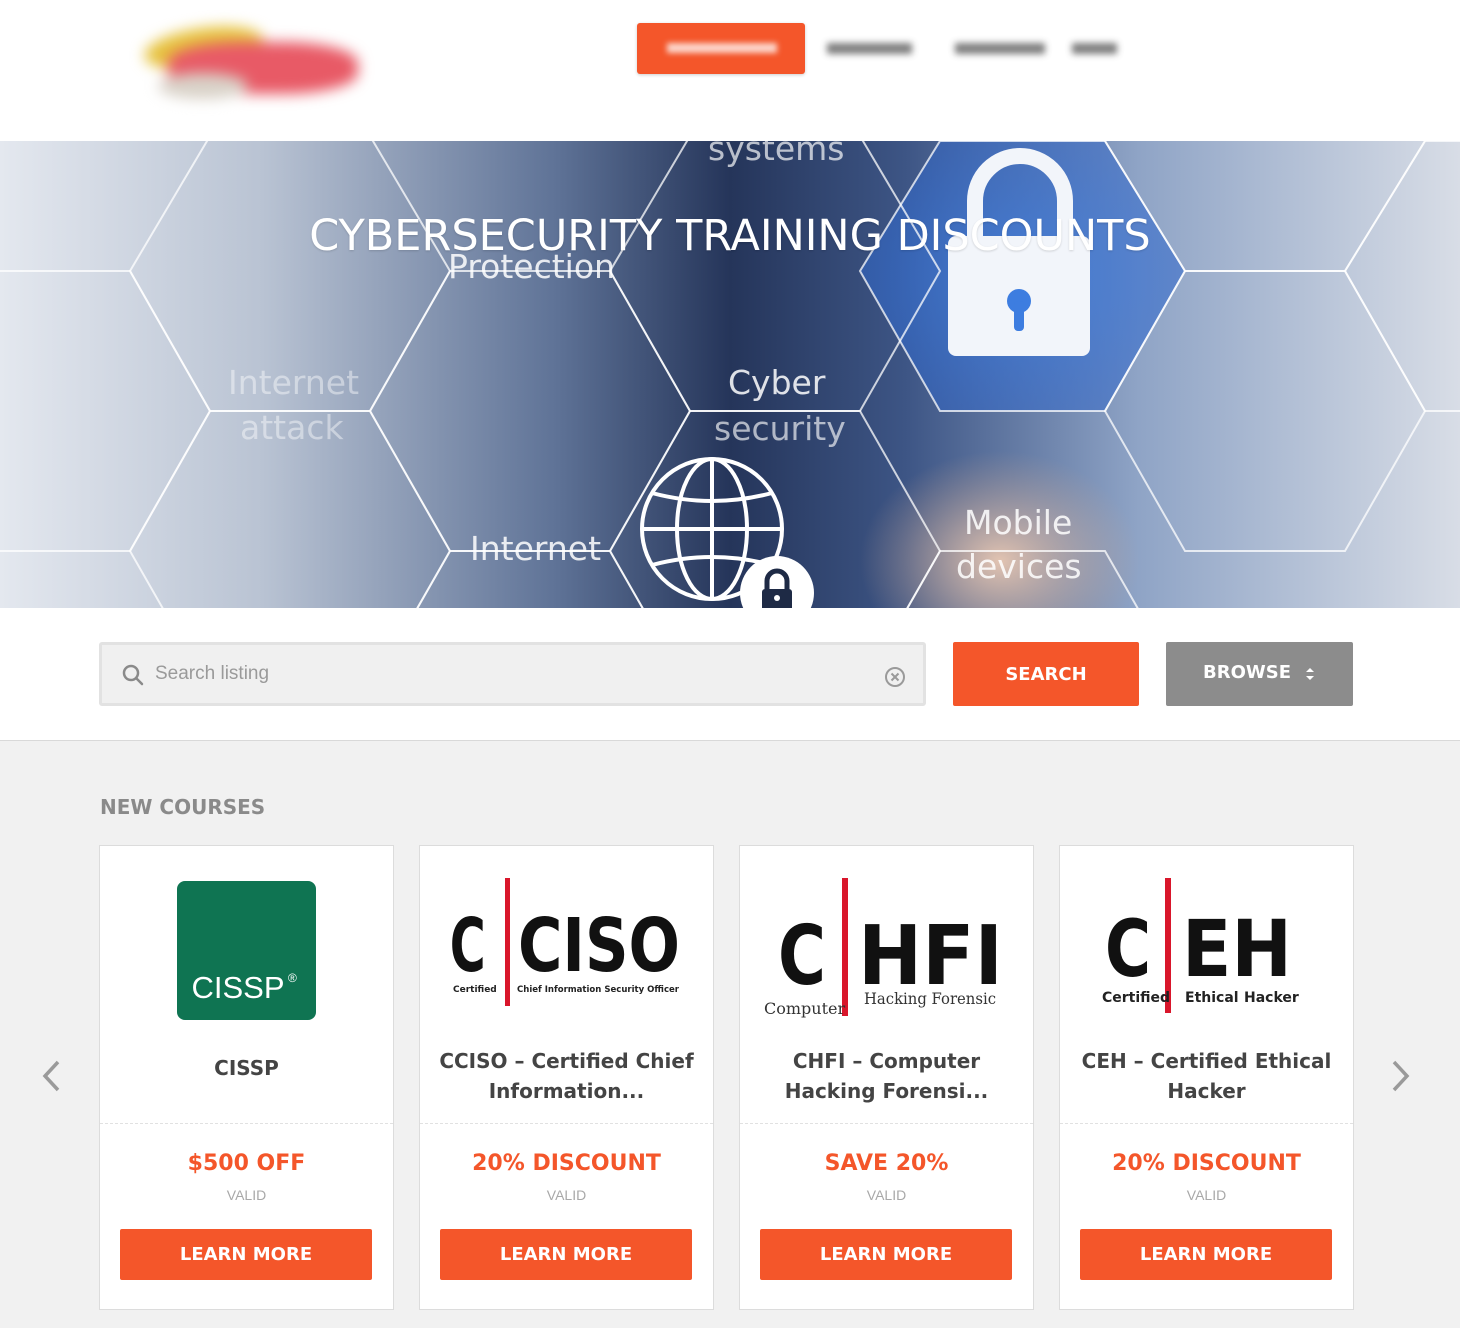  Describe the element at coordinates (246, 1163) in the screenshot. I see `course-offer: $500 OFF` at that location.